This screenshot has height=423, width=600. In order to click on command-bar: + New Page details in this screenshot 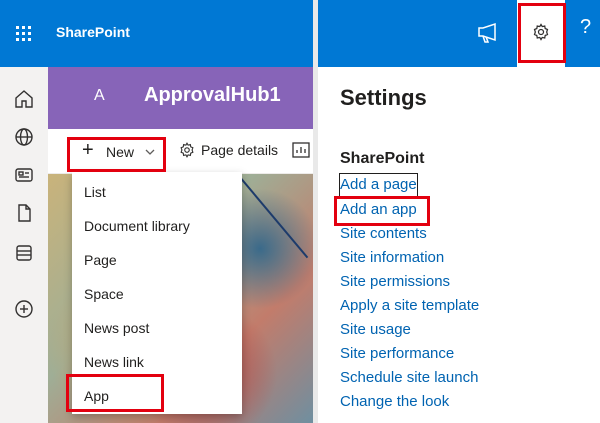, I will do `click(180, 151)`.